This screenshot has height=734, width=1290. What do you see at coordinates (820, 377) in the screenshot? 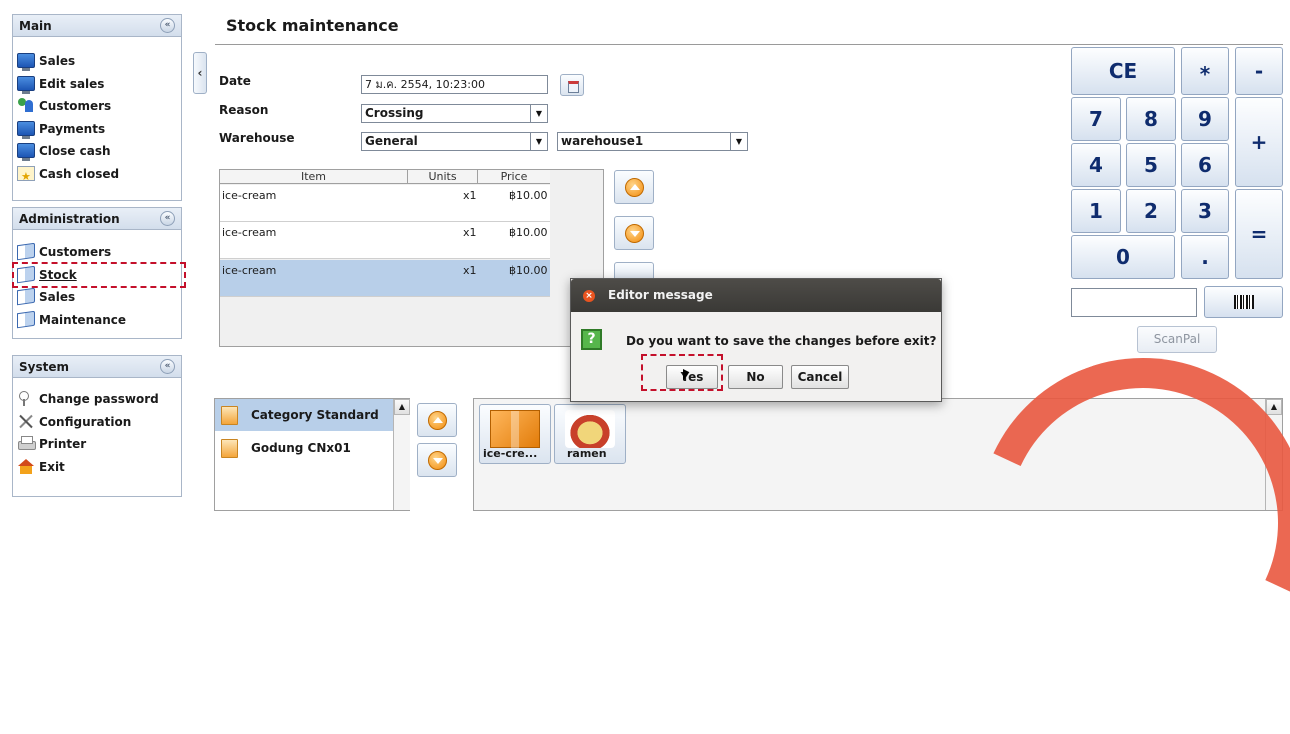
I see `cancel-button: Cancel` at bounding box center [820, 377].